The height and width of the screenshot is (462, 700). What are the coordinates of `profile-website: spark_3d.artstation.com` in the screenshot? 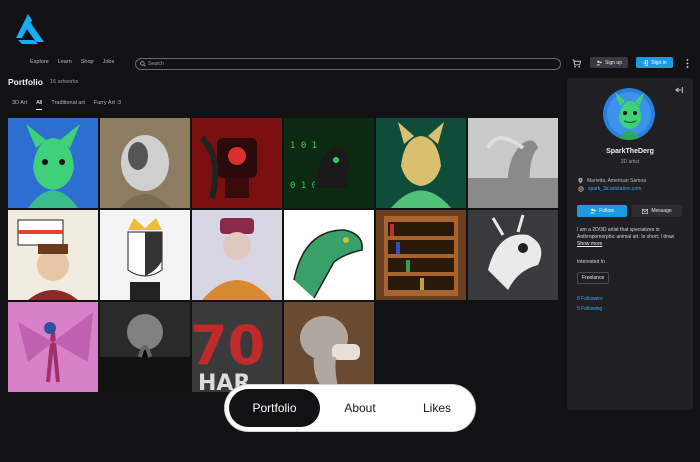 It's located at (609, 189).